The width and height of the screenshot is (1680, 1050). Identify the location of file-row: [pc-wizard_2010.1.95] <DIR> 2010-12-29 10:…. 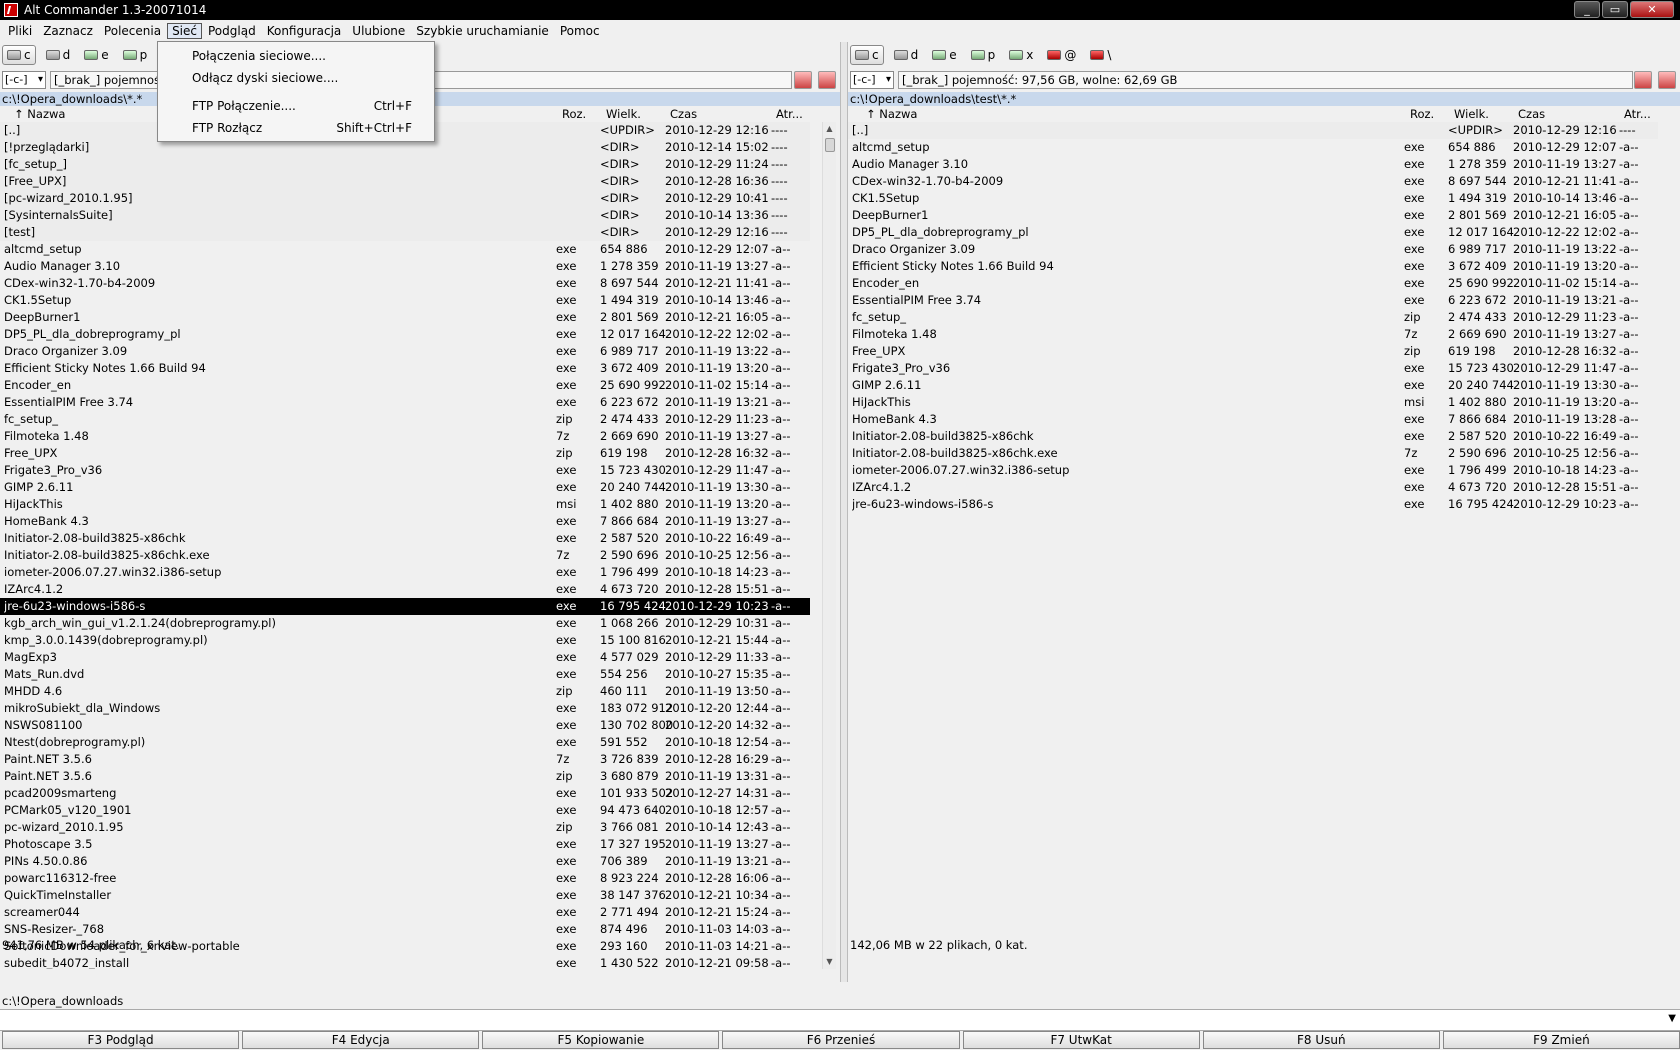
(405, 198).